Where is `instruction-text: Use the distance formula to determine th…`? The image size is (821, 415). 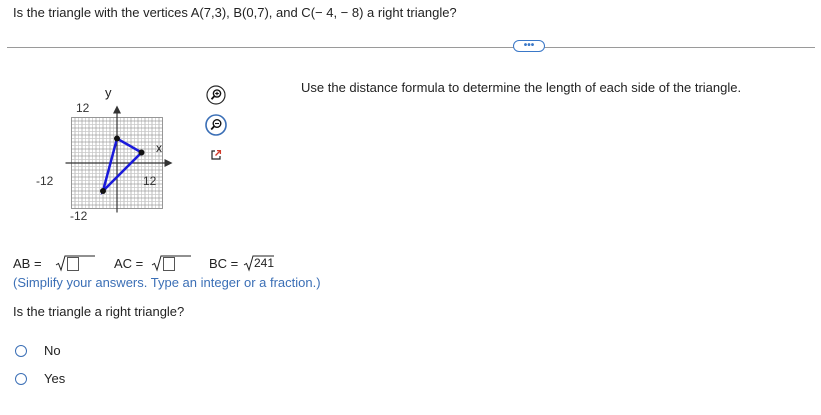 instruction-text: Use the distance formula to determine th… is located at coordinates (521, 87).